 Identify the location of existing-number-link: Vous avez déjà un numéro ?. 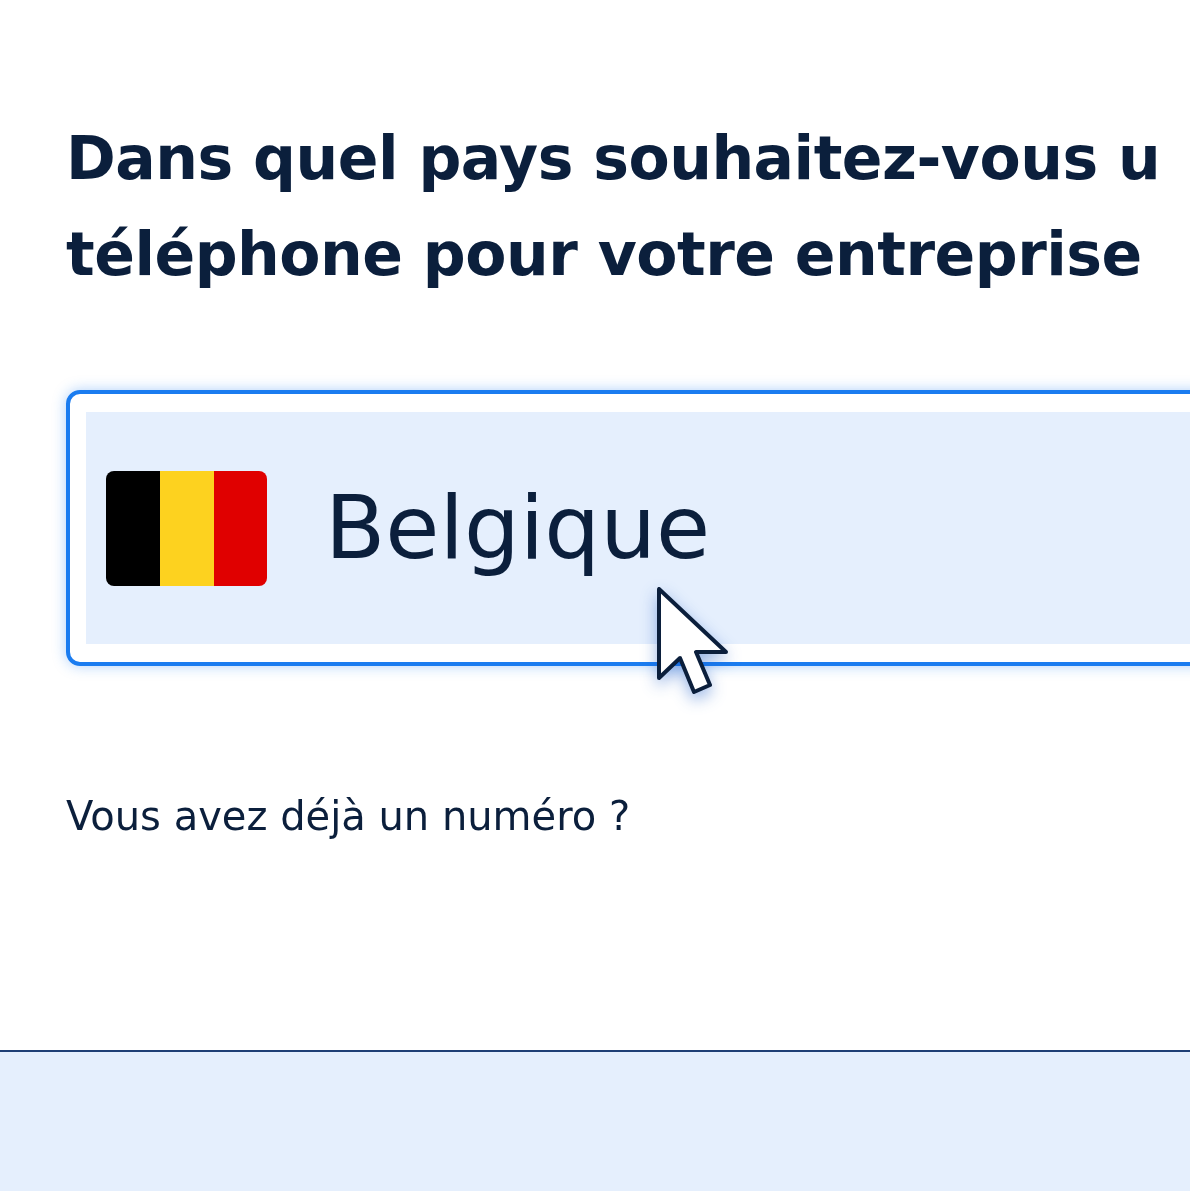
(348, 816).